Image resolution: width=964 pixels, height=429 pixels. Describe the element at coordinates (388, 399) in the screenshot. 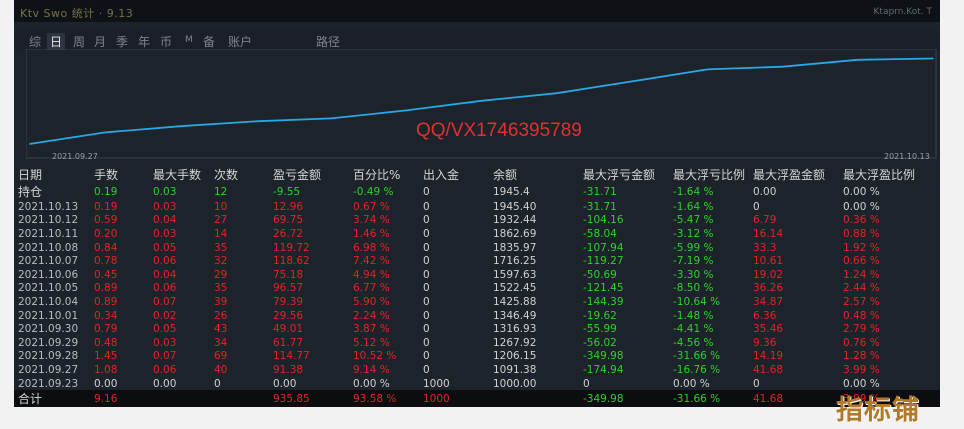

I see `table-cell: 93.58 %` at that location.